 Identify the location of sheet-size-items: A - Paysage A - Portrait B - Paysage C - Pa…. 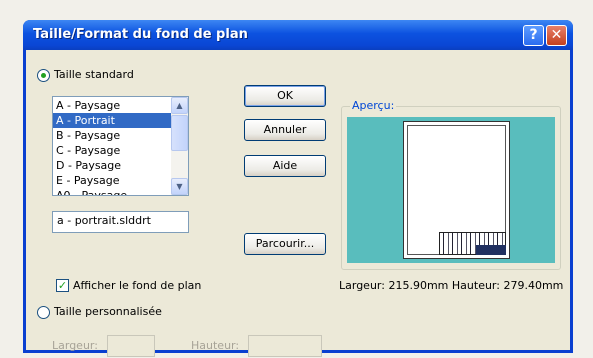
(112, 146).